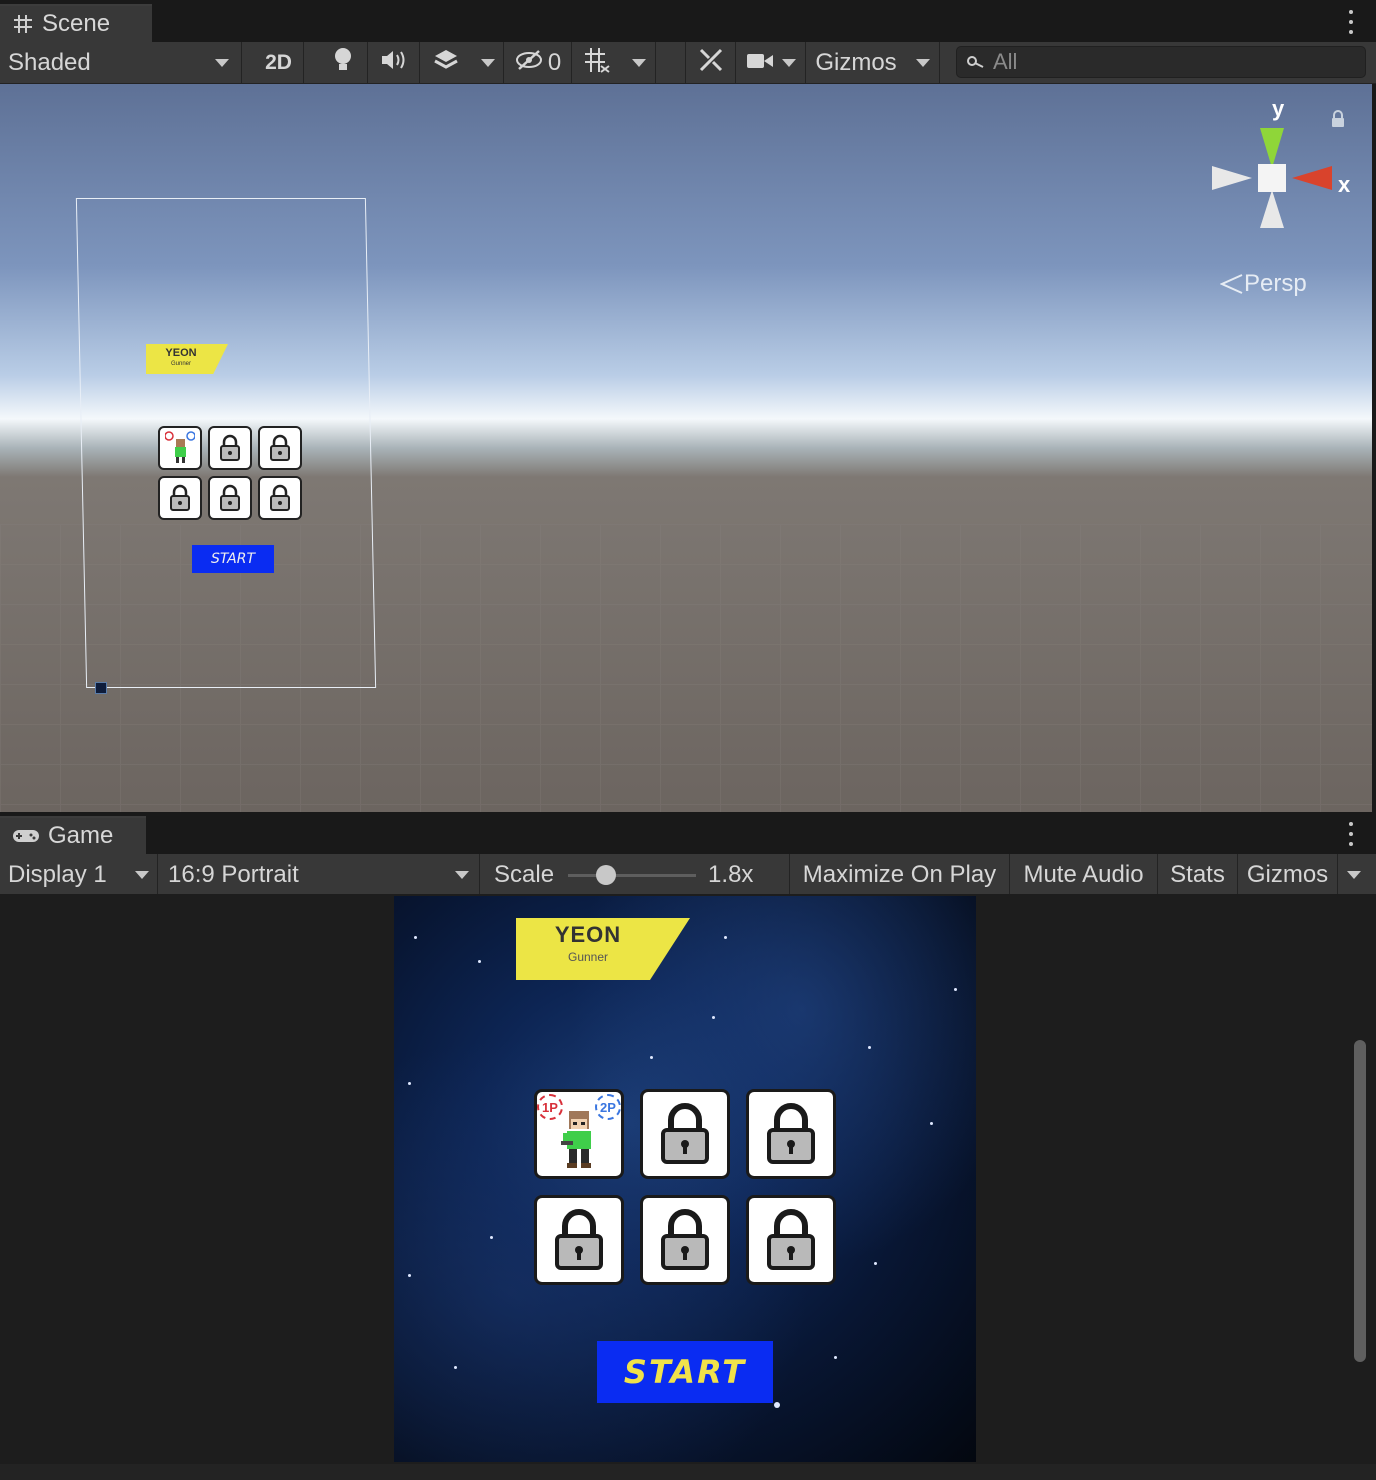 The image size is (1376, 1480). Describe the element at coordinates (900, 875) in the screenshot. I see `maximize-on-play-toggle: Maximize On Play` at that location.